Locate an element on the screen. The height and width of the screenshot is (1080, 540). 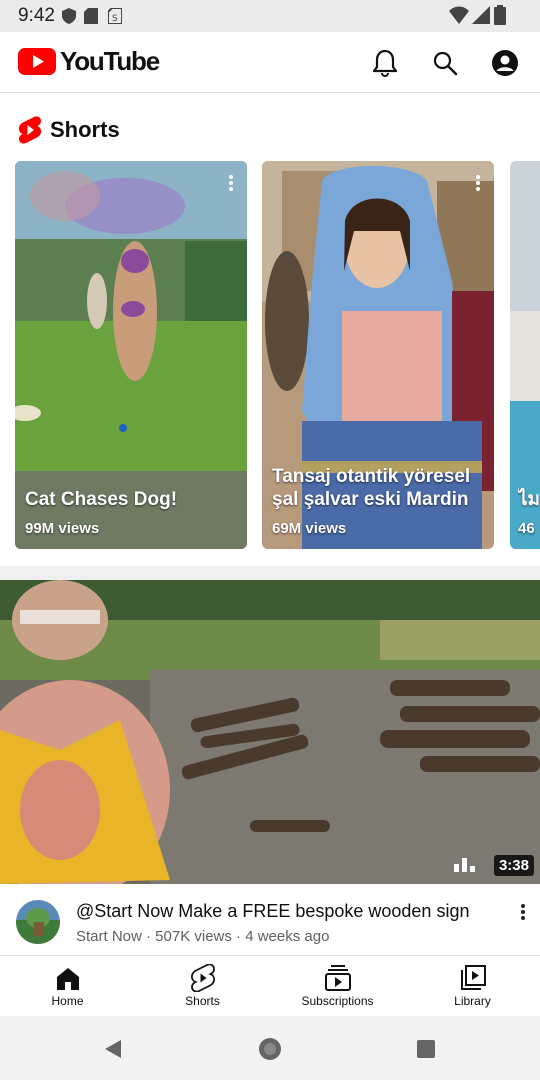
shorts-icon is located at coordinates (202, 978).